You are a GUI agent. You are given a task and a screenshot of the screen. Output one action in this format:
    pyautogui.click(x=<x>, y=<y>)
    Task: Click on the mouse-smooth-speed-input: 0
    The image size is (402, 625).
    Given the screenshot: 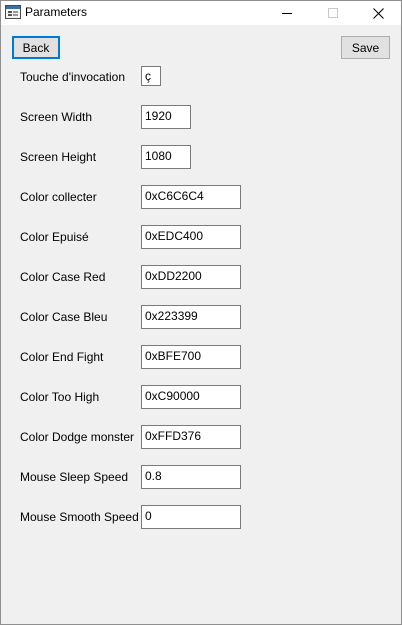 What is the action you would take?
    pyautogui.click(x=191, y=517)
    